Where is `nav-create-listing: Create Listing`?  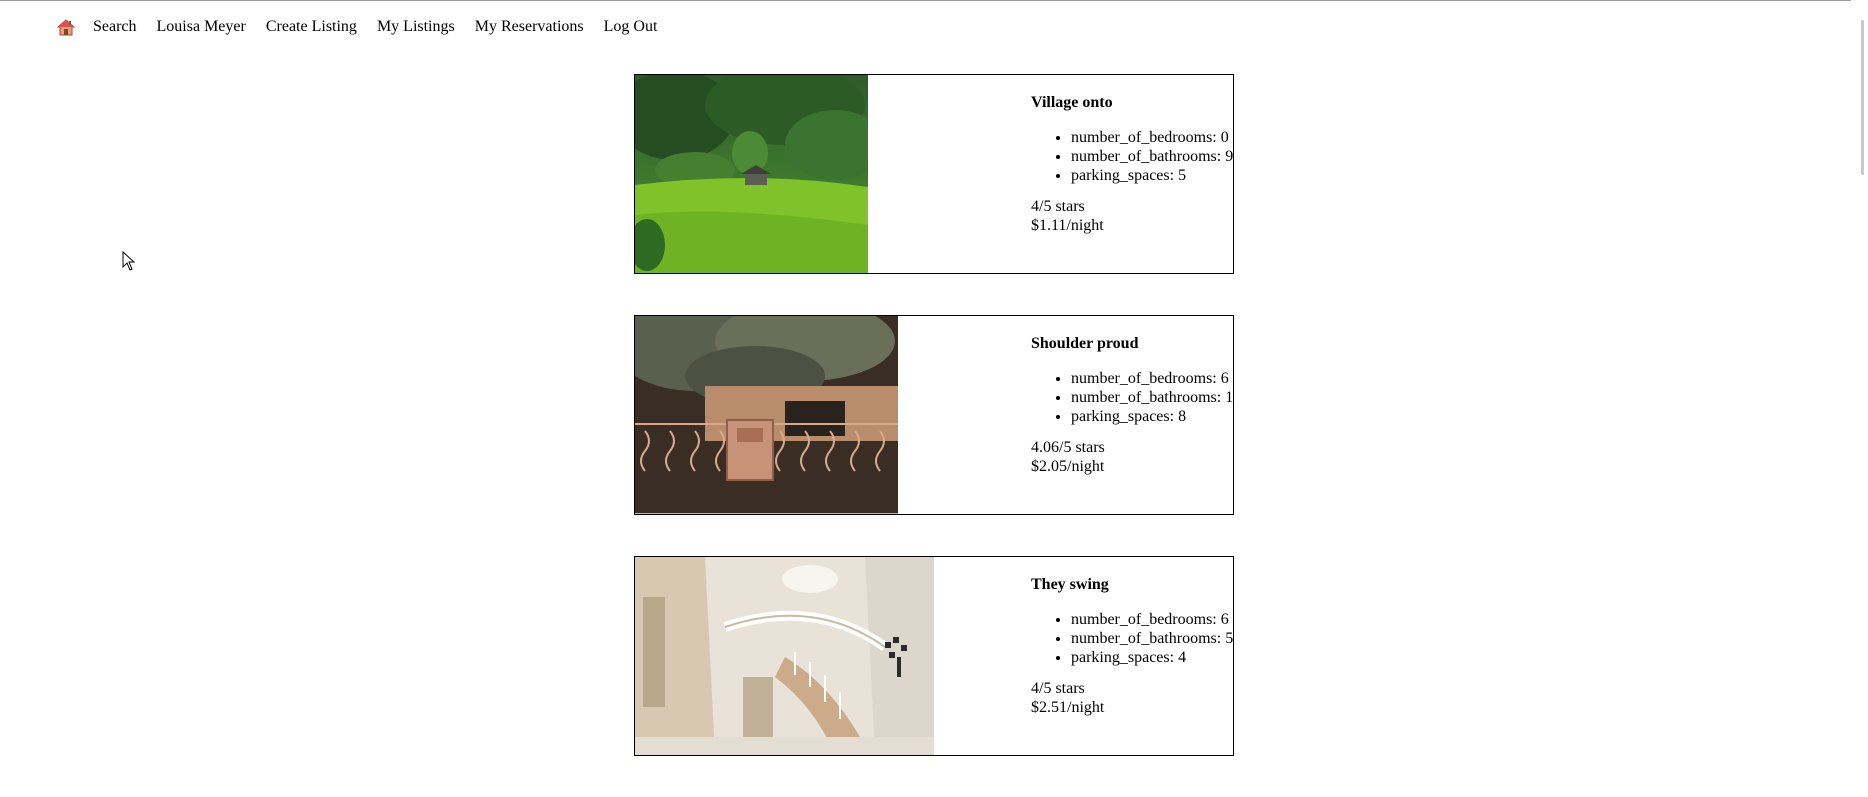
nav-create-listing: Create Listing is located at coordinates (311, 27).